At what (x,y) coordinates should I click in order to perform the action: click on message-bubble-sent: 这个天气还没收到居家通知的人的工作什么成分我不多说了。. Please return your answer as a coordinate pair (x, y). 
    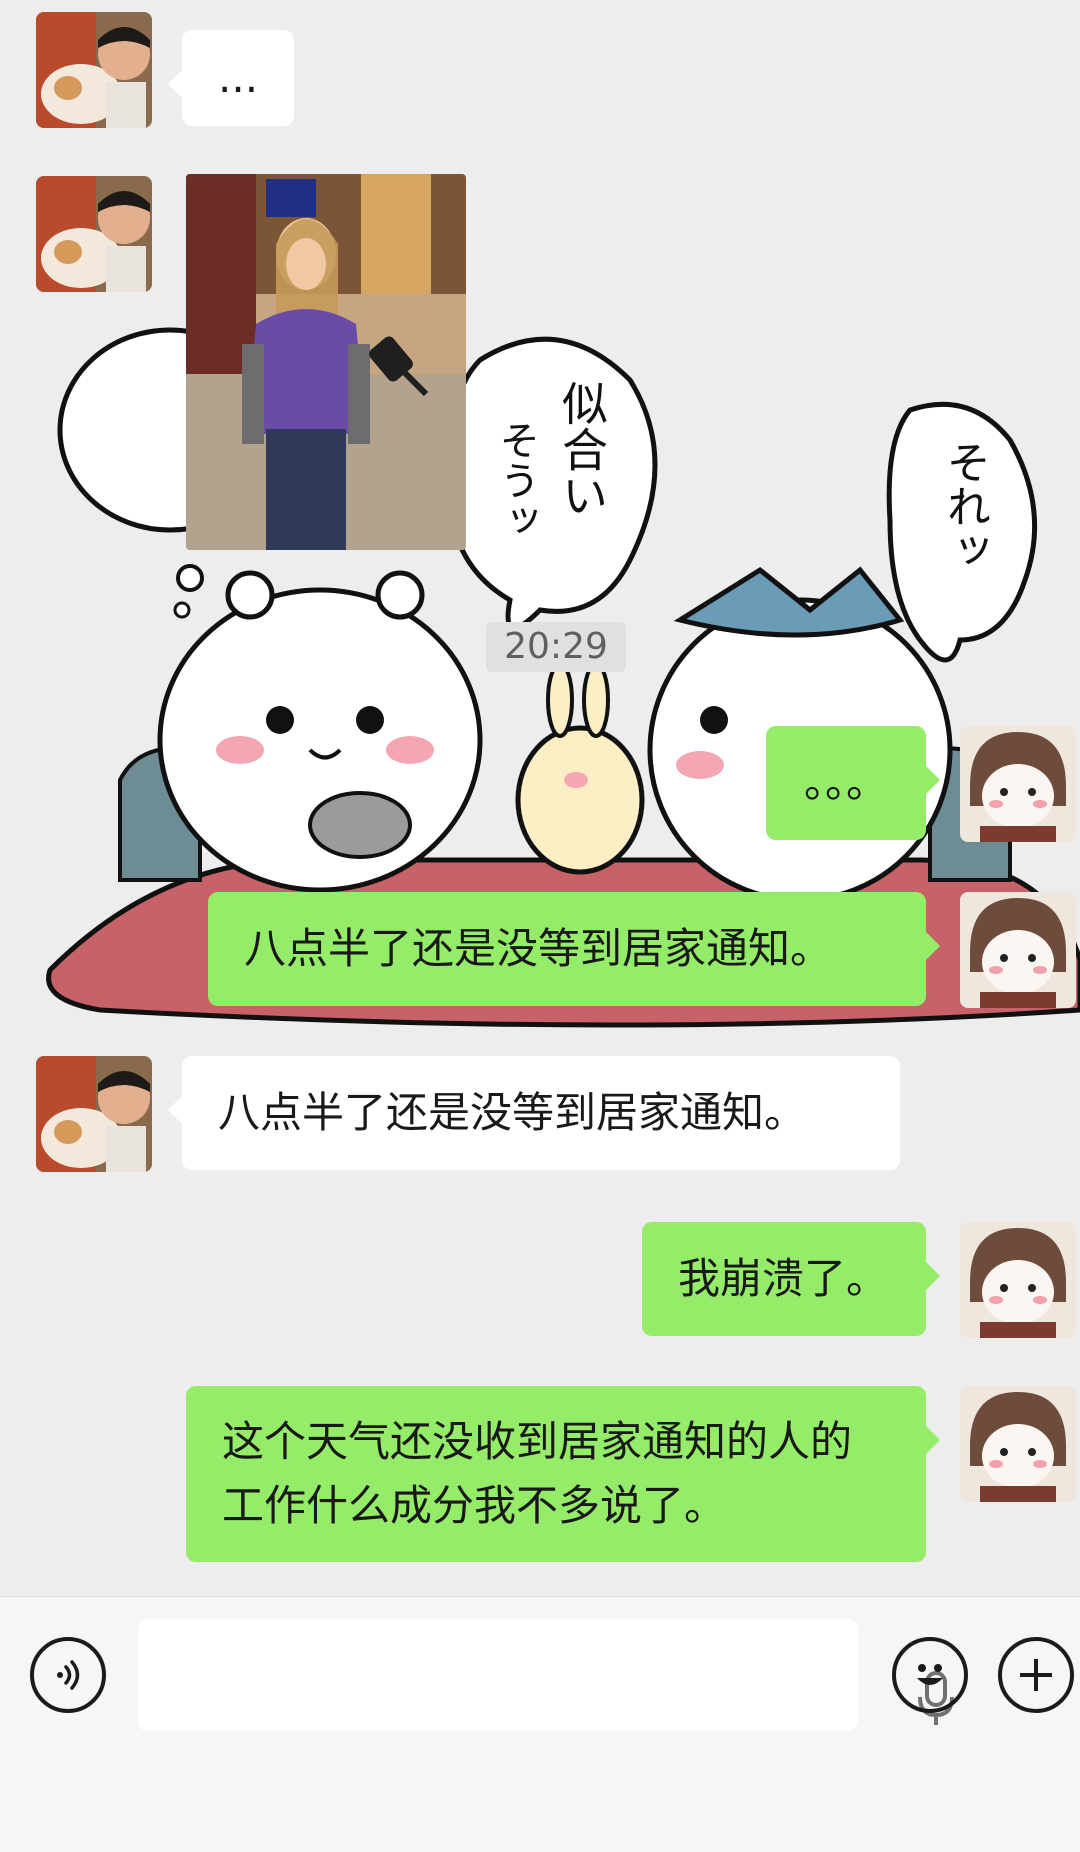
    Looking at the image, I should click on (563, 1474).